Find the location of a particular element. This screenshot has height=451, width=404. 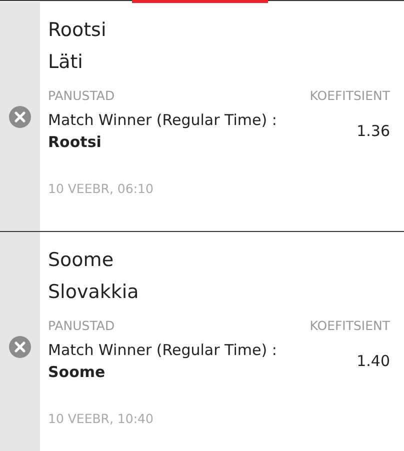

bet-date: 10 VEEBR, 10:40 is located at coordinates (101, 418).